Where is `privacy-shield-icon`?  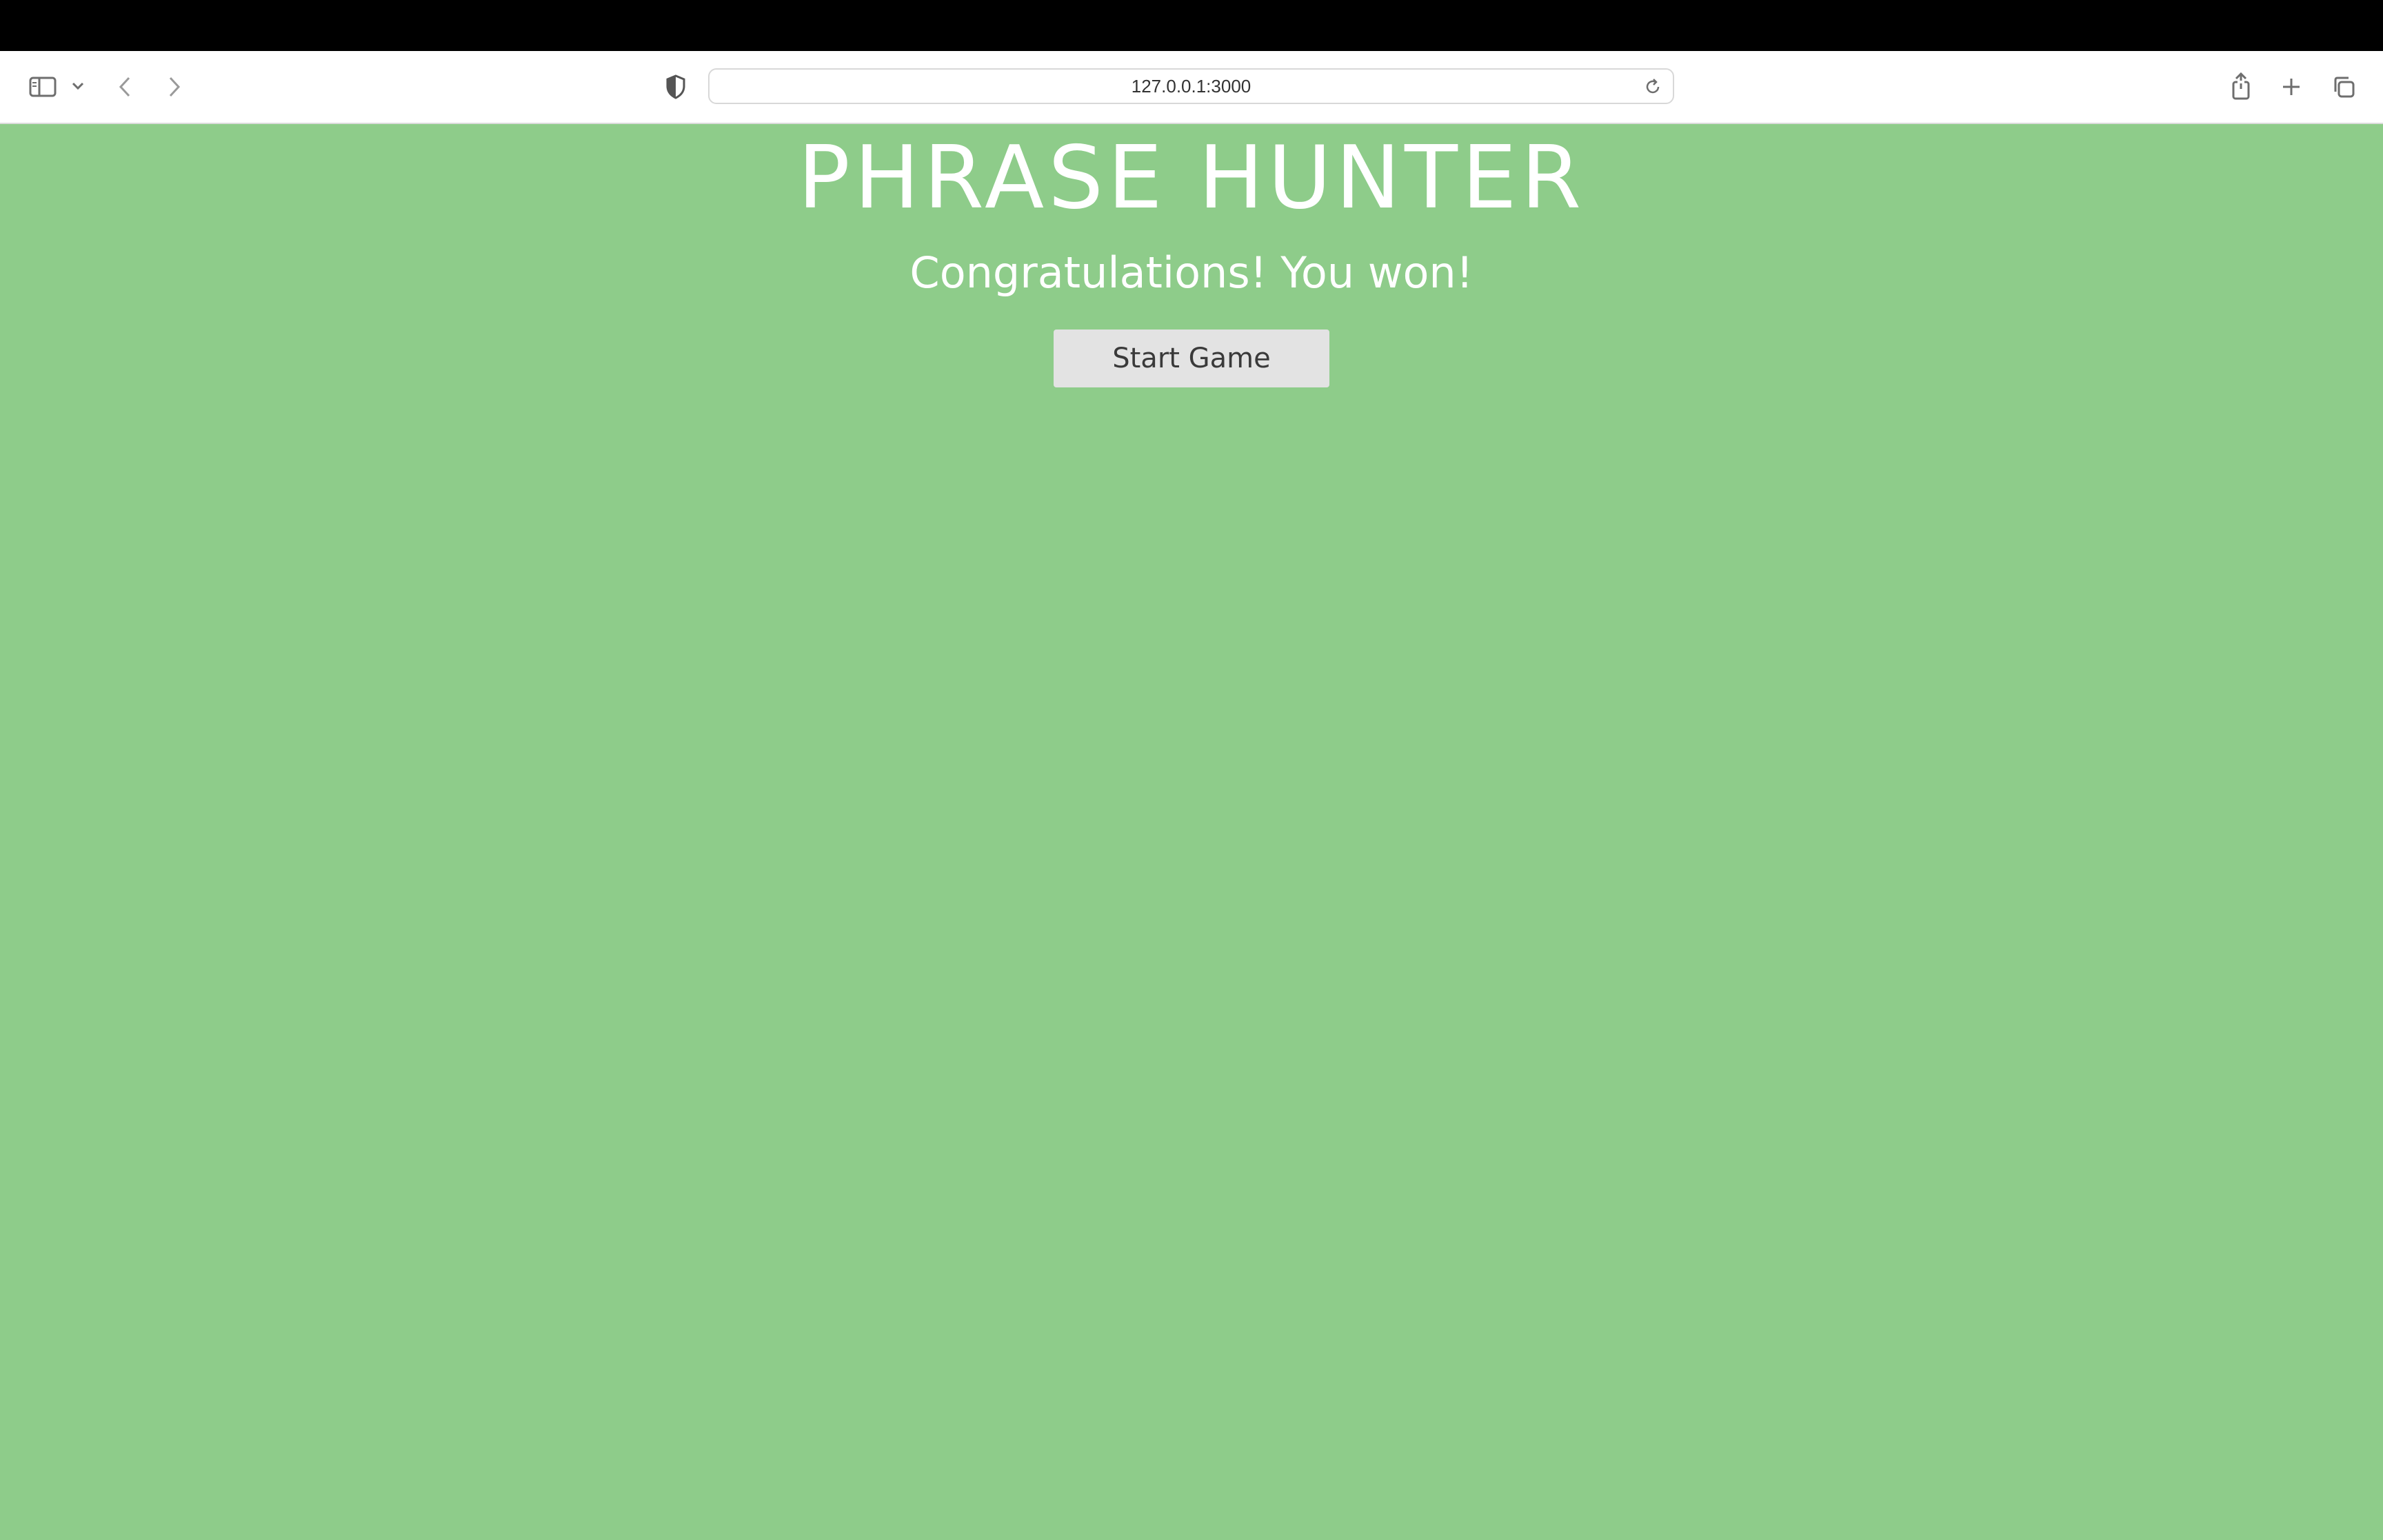
privacy-shield-icon is located at coordinates (676, 87).